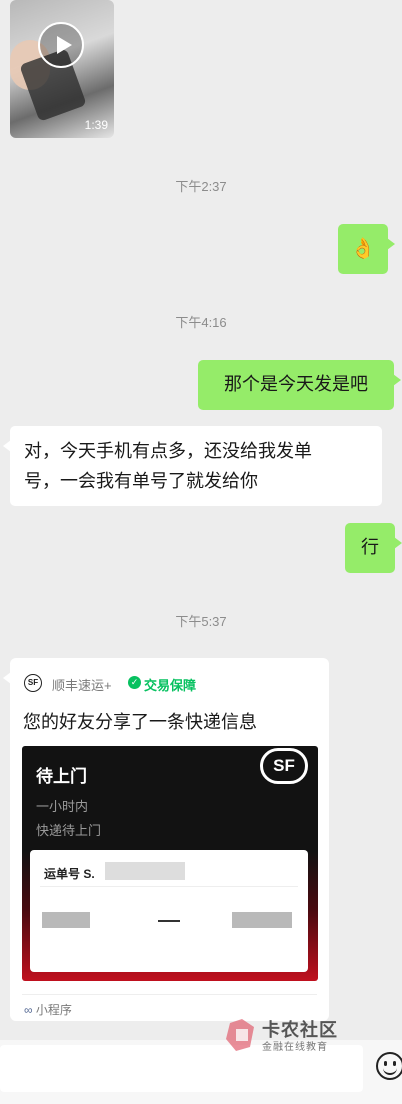 Image resolution: width=402 pixels, height=1104 pixels. What do you see at coordinates (61, 776) in the screenshot?
I see `status-title: 待上门` at bounding box center [61, 776].